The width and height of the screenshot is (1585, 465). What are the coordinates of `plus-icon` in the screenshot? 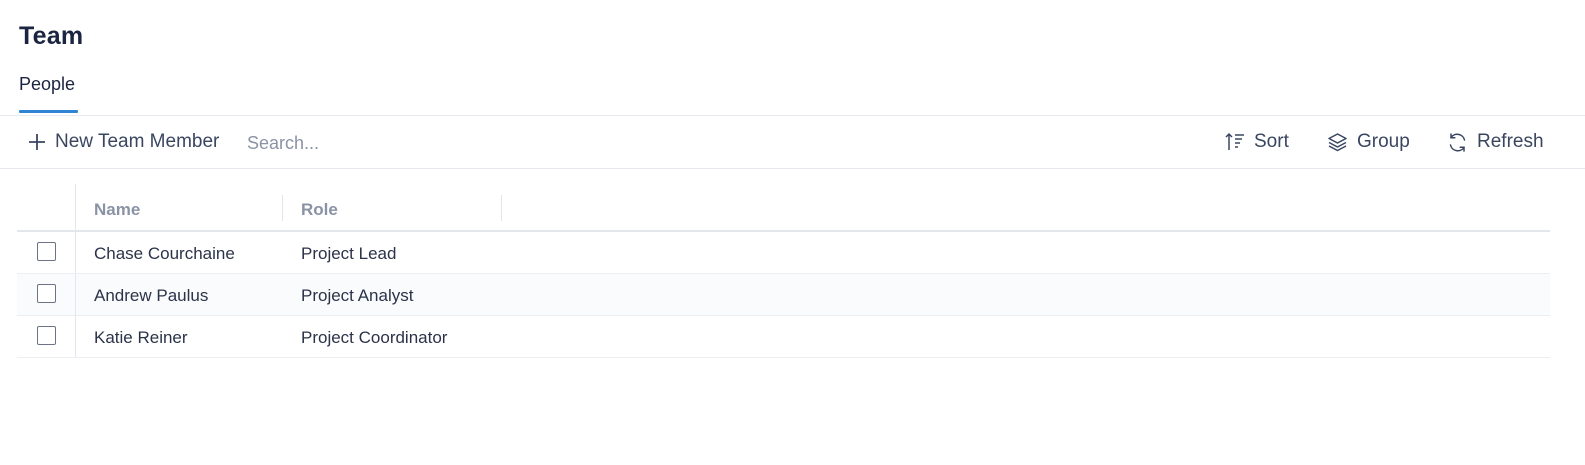 It's located at (37, 142).